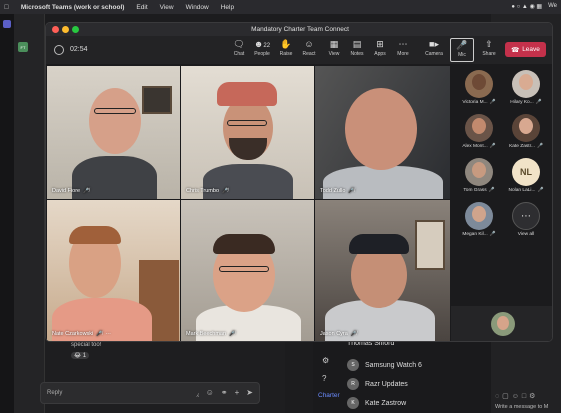 This screenshot has width=561, height=413. I want to click on menu-help: Help, so click(227, 7).